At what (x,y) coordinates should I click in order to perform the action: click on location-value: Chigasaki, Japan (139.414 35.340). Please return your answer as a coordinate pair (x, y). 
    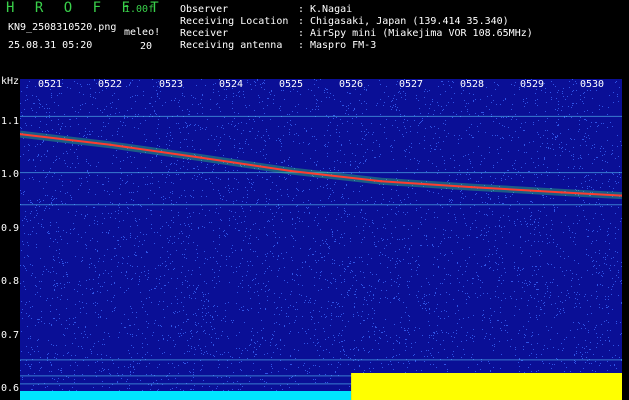
    Looking at the image, I should click on (409, 21).